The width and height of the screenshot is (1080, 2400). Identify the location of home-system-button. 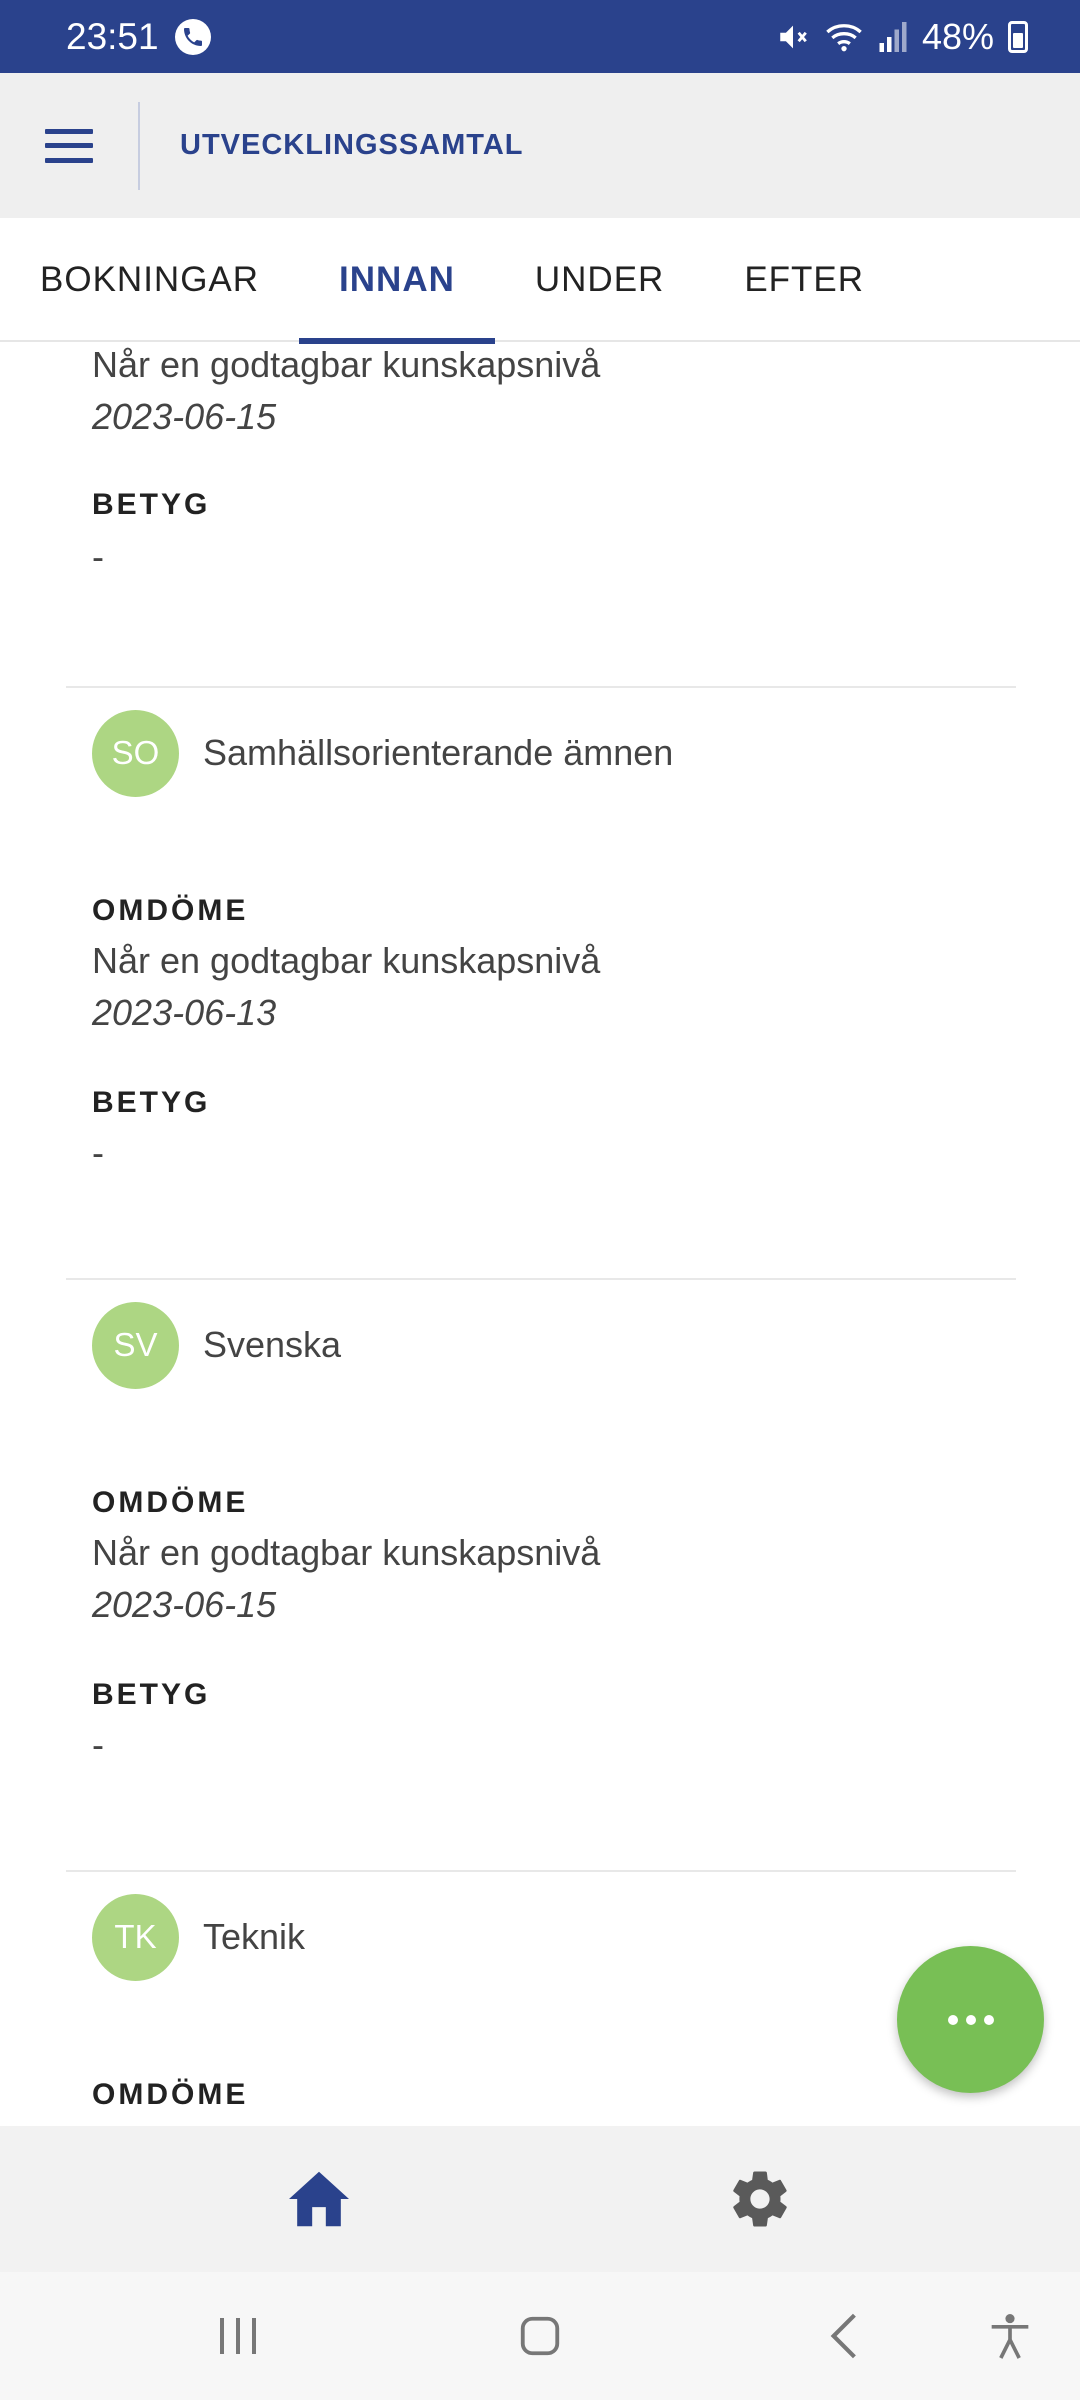
(540, 2336).